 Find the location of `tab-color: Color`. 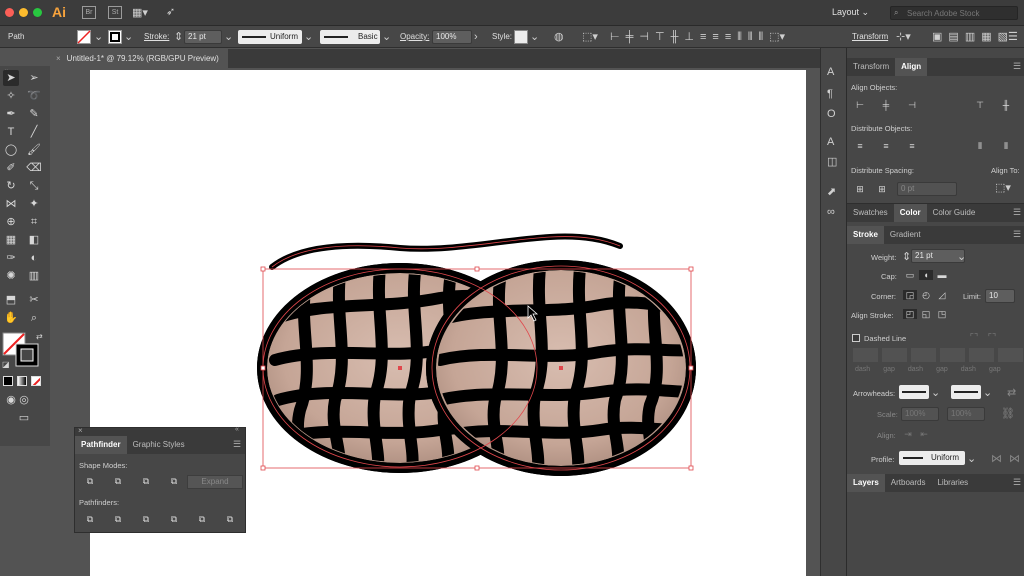

tab-color: Color is located at coordinates (910, 213).